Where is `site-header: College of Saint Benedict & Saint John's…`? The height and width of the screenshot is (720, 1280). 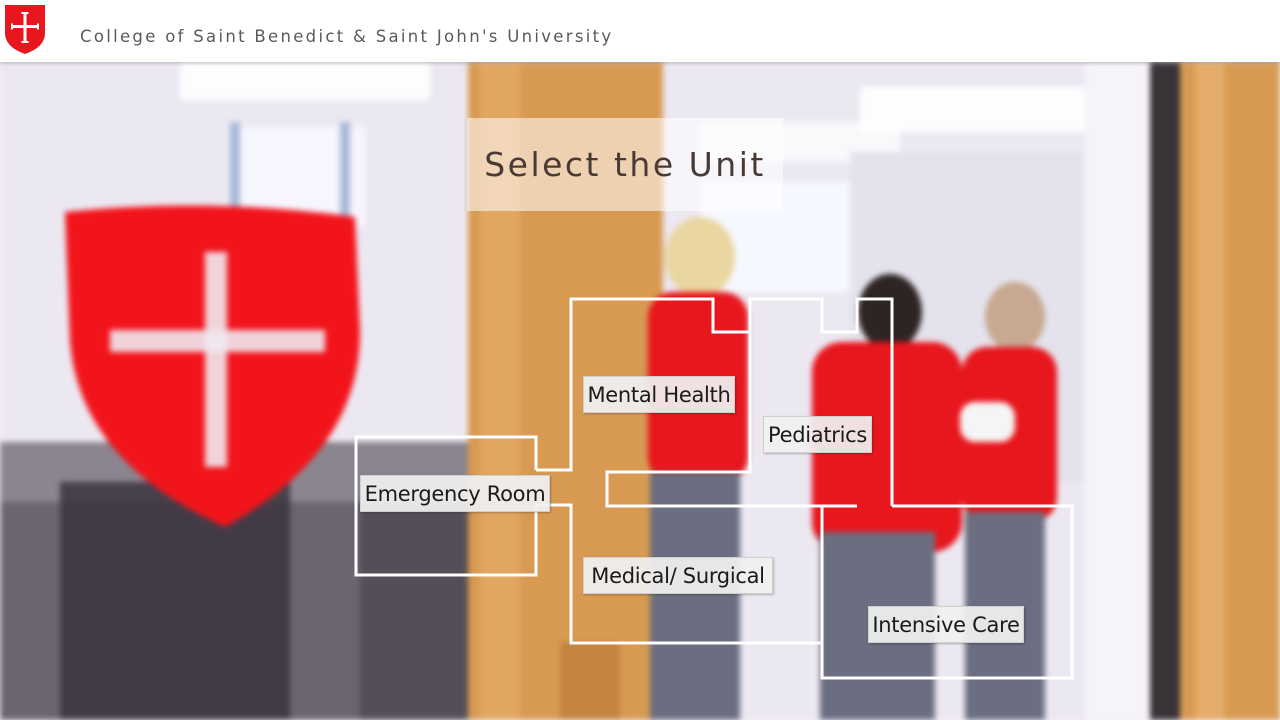
site-header: College of Saint Benedict & Saint John's… is located at coordinates (640, 31).